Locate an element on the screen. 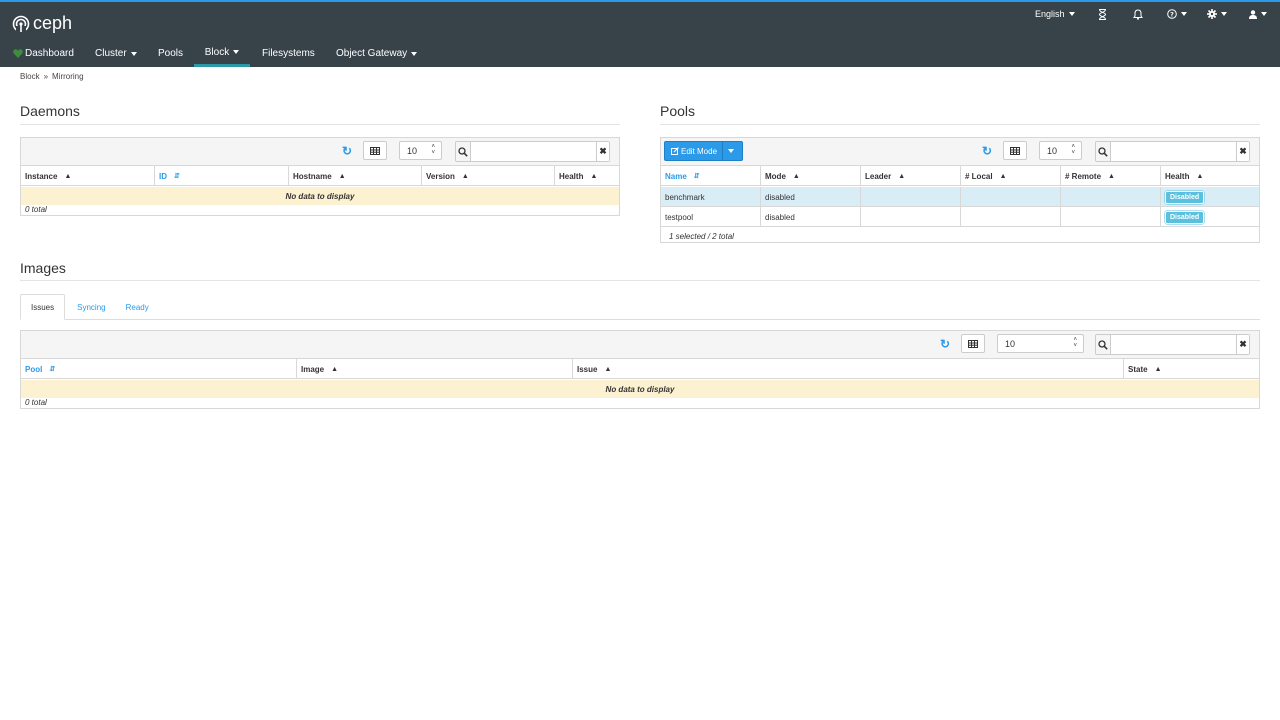 The image size is (1280, 720). column-header-version: Version ▲ is located at coordinates (488, 176).